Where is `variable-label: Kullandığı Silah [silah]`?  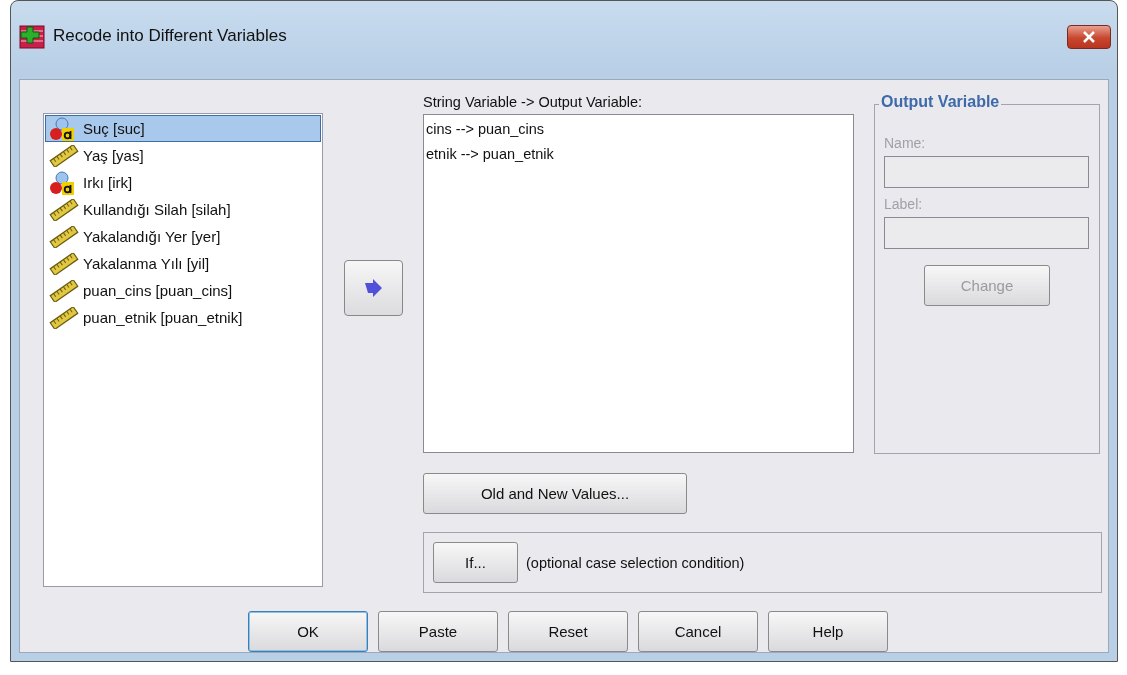
variable-label: Kullandığı Silah [silah] is located at coordinates (157, 209).